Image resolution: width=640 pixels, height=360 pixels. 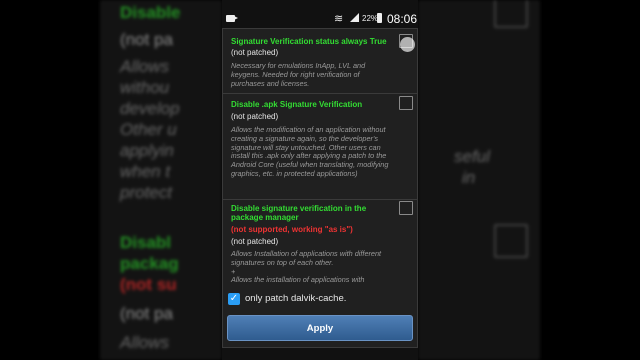 What do you see at coordinates (145, 171) in the screenshot?
I see `bg-line: when t` at bounding box center [145, 171].